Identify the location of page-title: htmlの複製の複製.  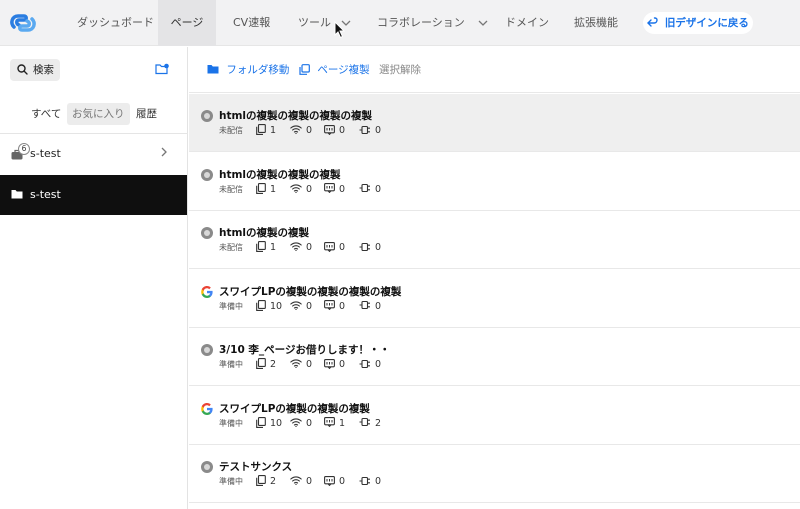
(264, 233).